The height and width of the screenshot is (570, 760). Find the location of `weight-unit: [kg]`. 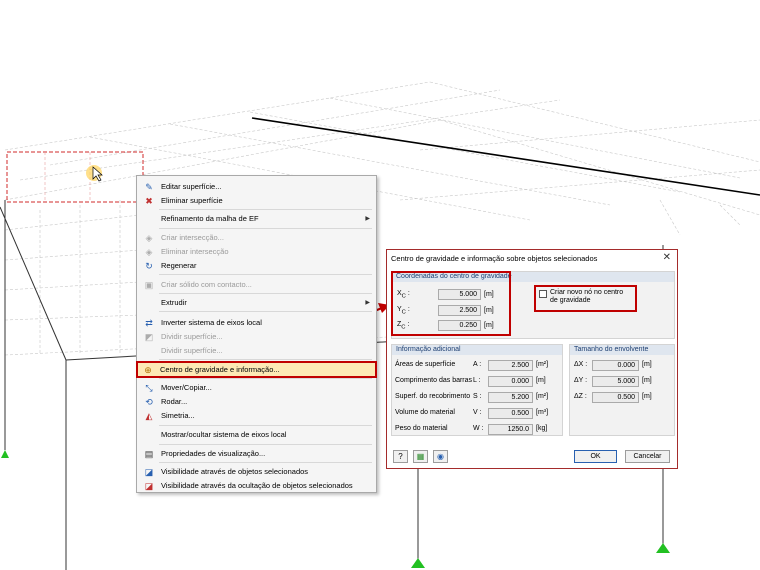

weight-unit: [kg] is located at coordinates (542, 428).